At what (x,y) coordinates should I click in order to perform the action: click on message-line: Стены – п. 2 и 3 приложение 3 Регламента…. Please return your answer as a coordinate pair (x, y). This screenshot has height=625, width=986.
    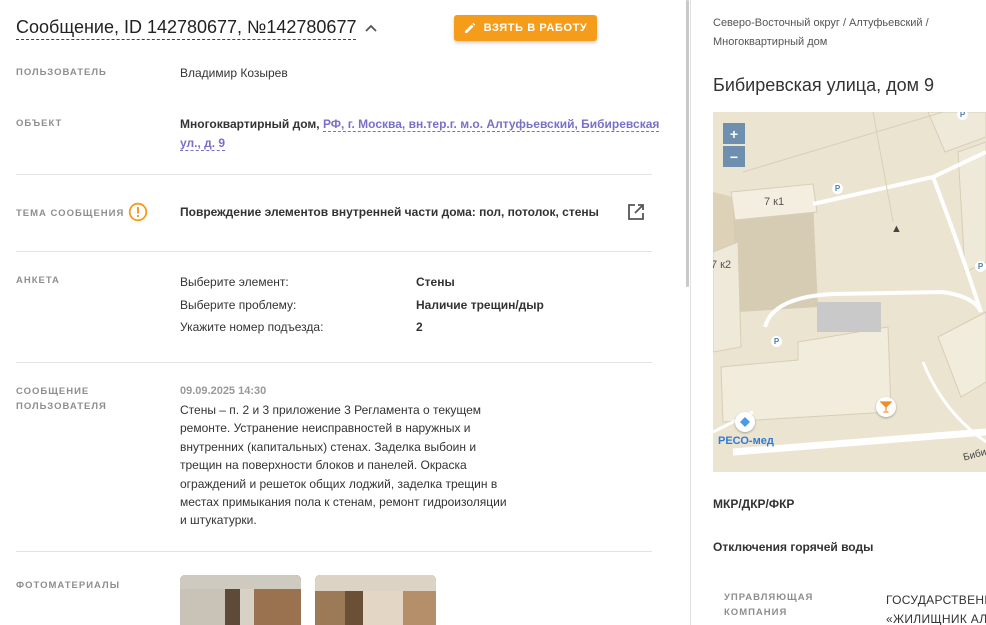
    Looking at the image, I should click on (331, 410).